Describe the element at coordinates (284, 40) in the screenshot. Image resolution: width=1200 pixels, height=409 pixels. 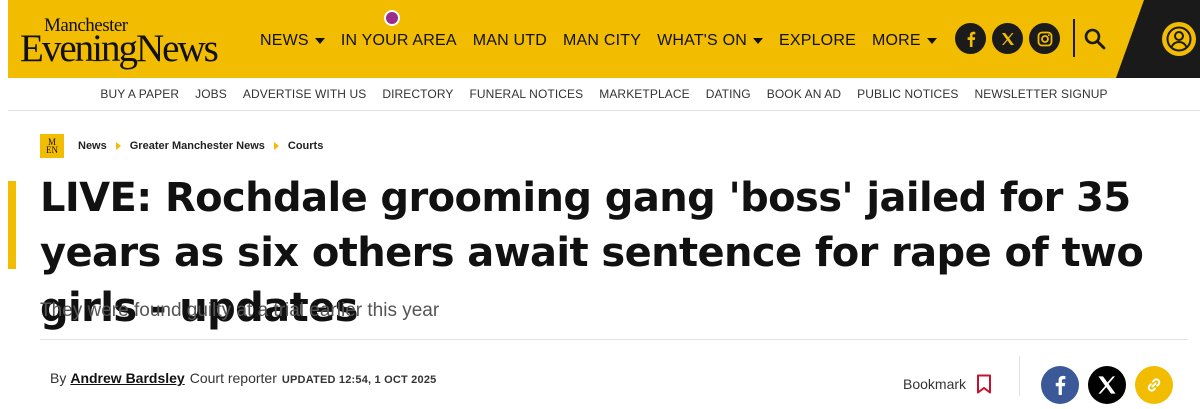
I see `nav-item-label: NEWS` at that location.